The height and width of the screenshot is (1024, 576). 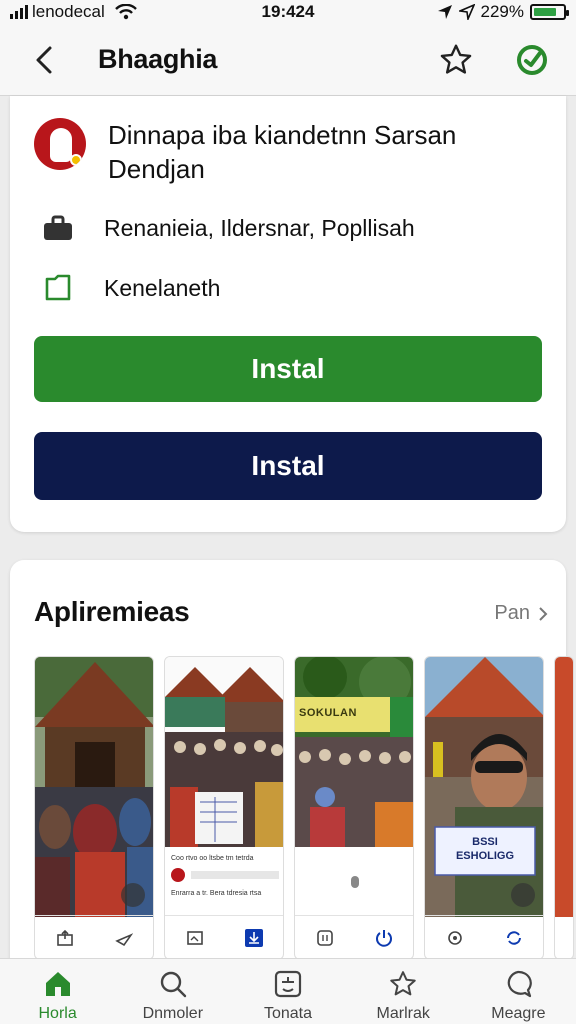 I want to click on back-chevron-icon, so click(x=44, y=59).